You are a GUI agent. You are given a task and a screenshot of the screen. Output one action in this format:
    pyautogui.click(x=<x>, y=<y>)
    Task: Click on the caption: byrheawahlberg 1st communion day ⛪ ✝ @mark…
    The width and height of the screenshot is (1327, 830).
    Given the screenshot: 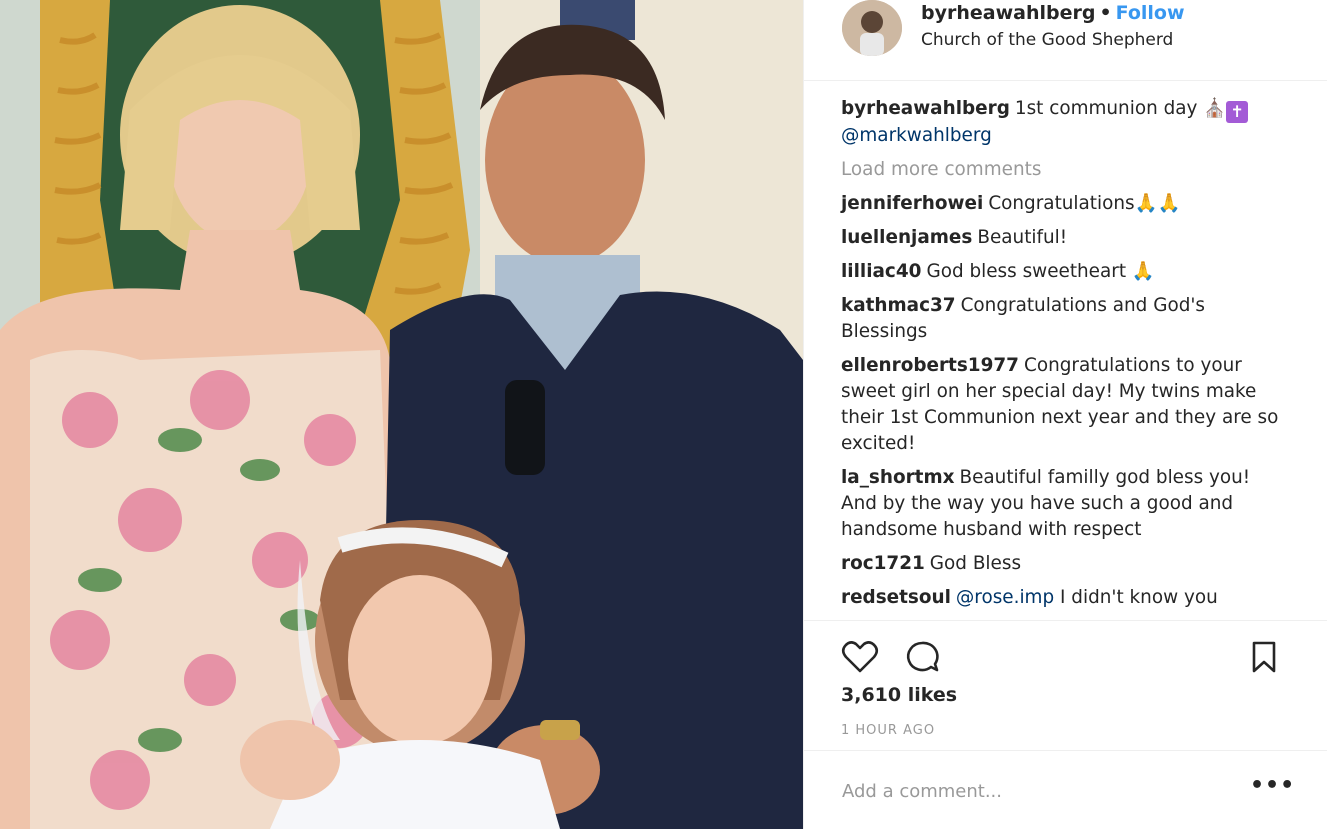 What is the action you would take?
    pyautogui.click(x=1066, y=122)
    